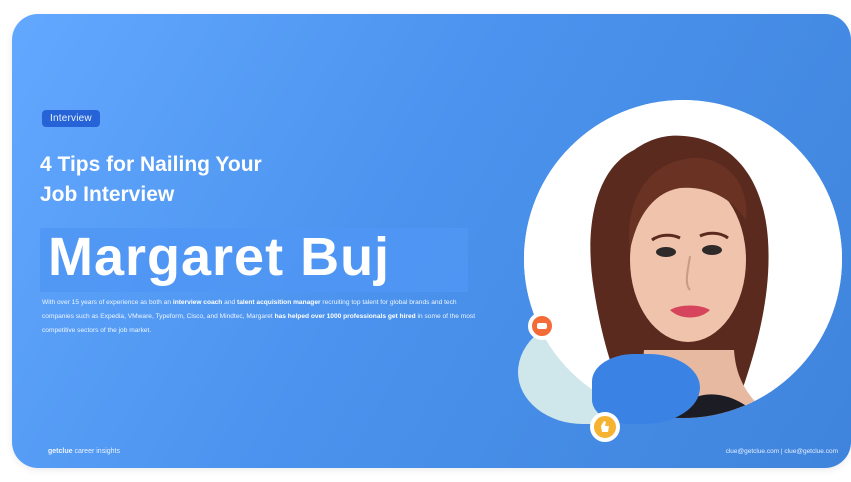 The image size is (851, 482). What do you see at coordinates (605, 427) in the screenshot?
I see `thumbs-up-icon` at bounding box center [605, 427].